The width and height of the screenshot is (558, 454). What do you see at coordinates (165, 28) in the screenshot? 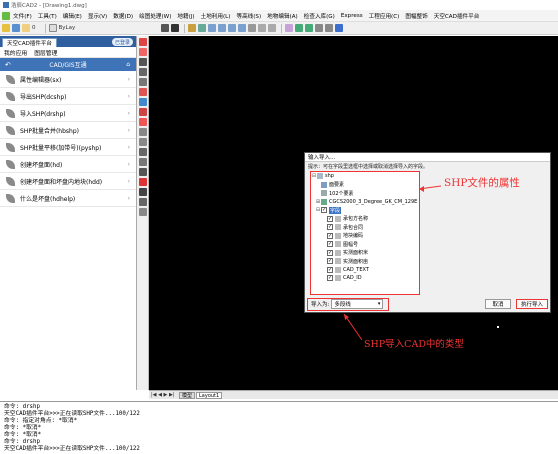
I see `grid-icon` at bounding box center [165, 28].